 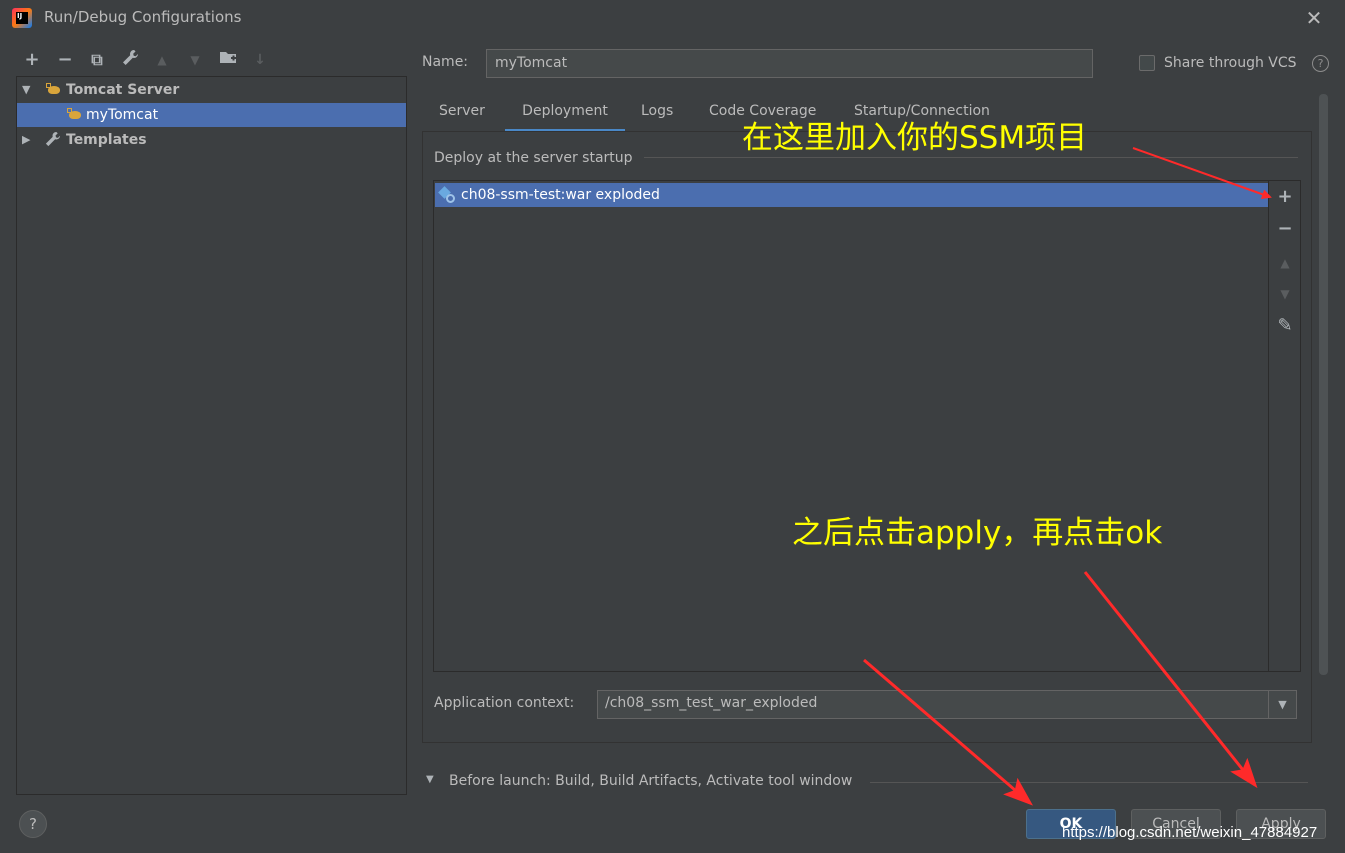 What do you see at coordinates (1089, 782) in the screenshot?
I see `before-launch-separator` at bounding box center [1089, 782].